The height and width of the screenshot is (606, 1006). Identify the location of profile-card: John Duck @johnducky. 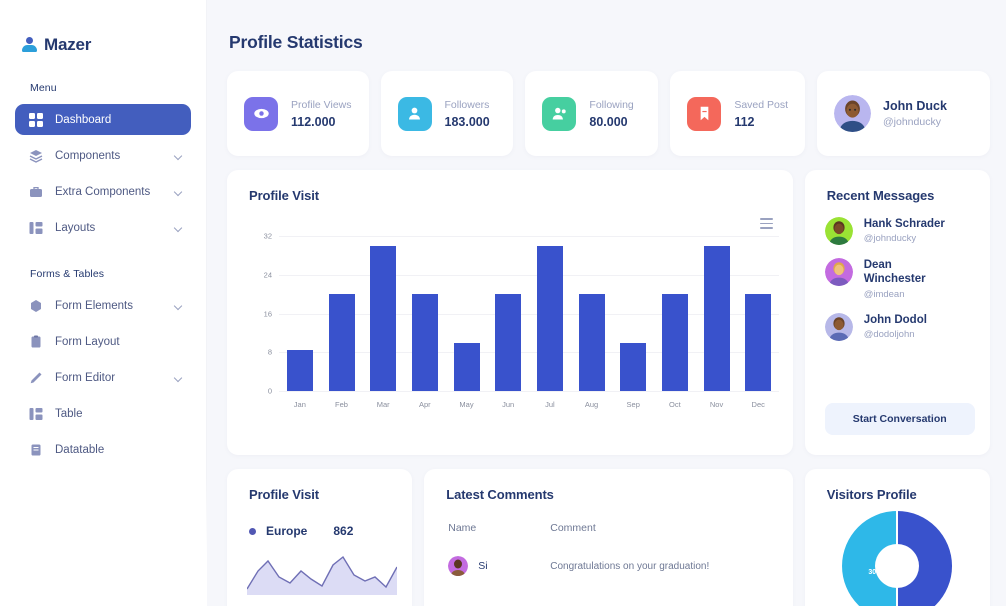
(904, 113).